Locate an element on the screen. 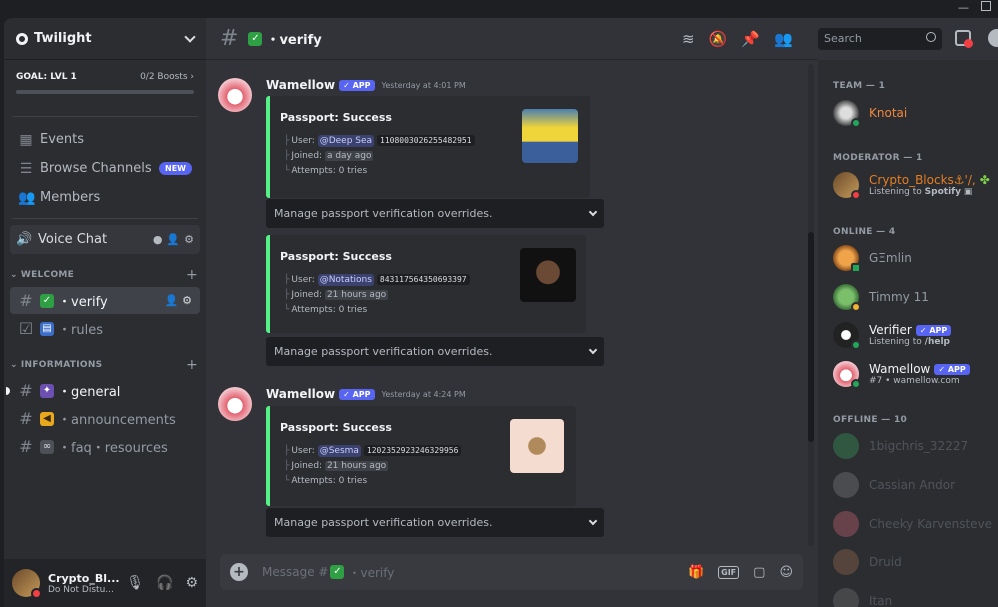  member-name: Druid is located at coordinates (885, 562).